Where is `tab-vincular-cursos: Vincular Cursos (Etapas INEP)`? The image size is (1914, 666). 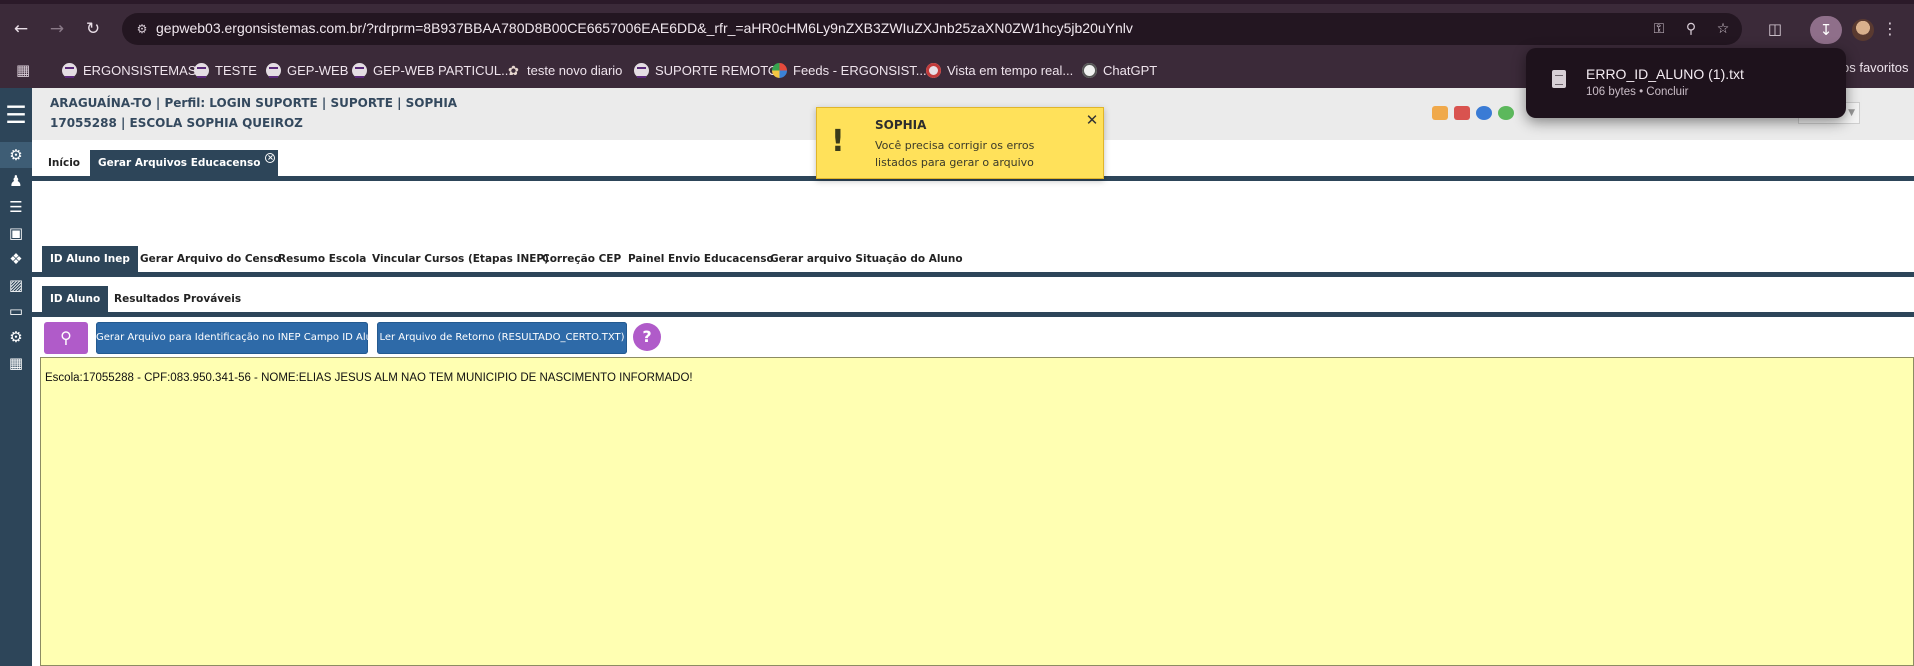 tab-vincular-cursos: Vincular Cursos (Etapas INEP) is located at coordinates (460, 259).